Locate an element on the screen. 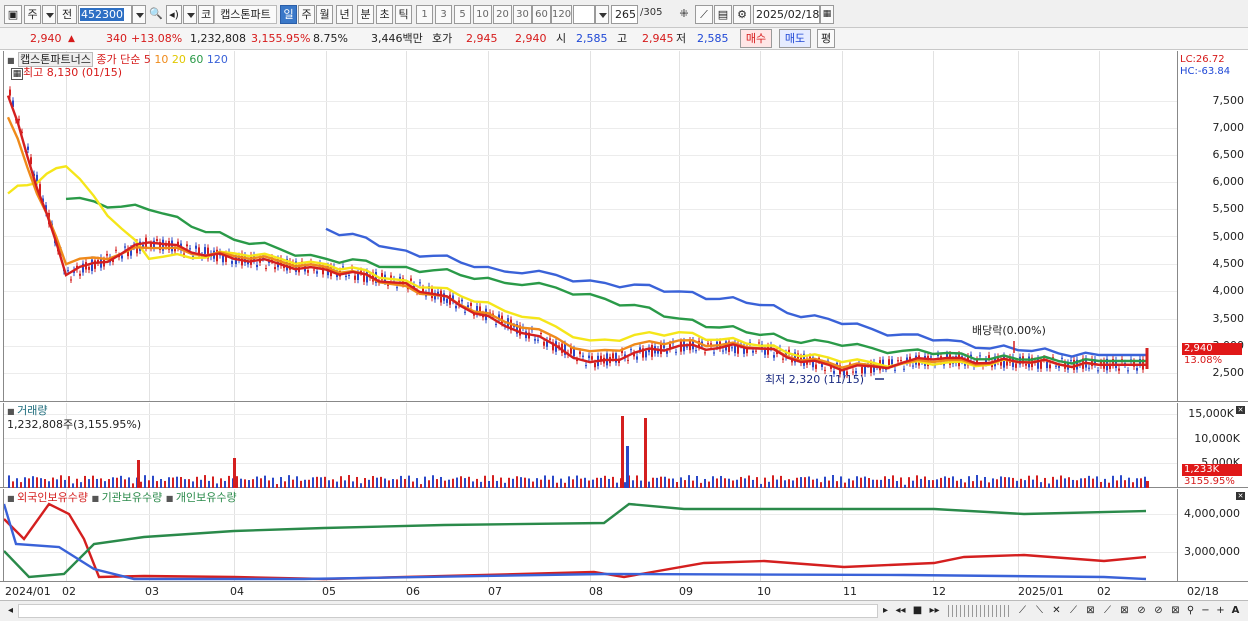 Image resolution: width=1248 pixels, height=621 pixels. mode-sub-select: 전 is located at coordinates (67, 14).